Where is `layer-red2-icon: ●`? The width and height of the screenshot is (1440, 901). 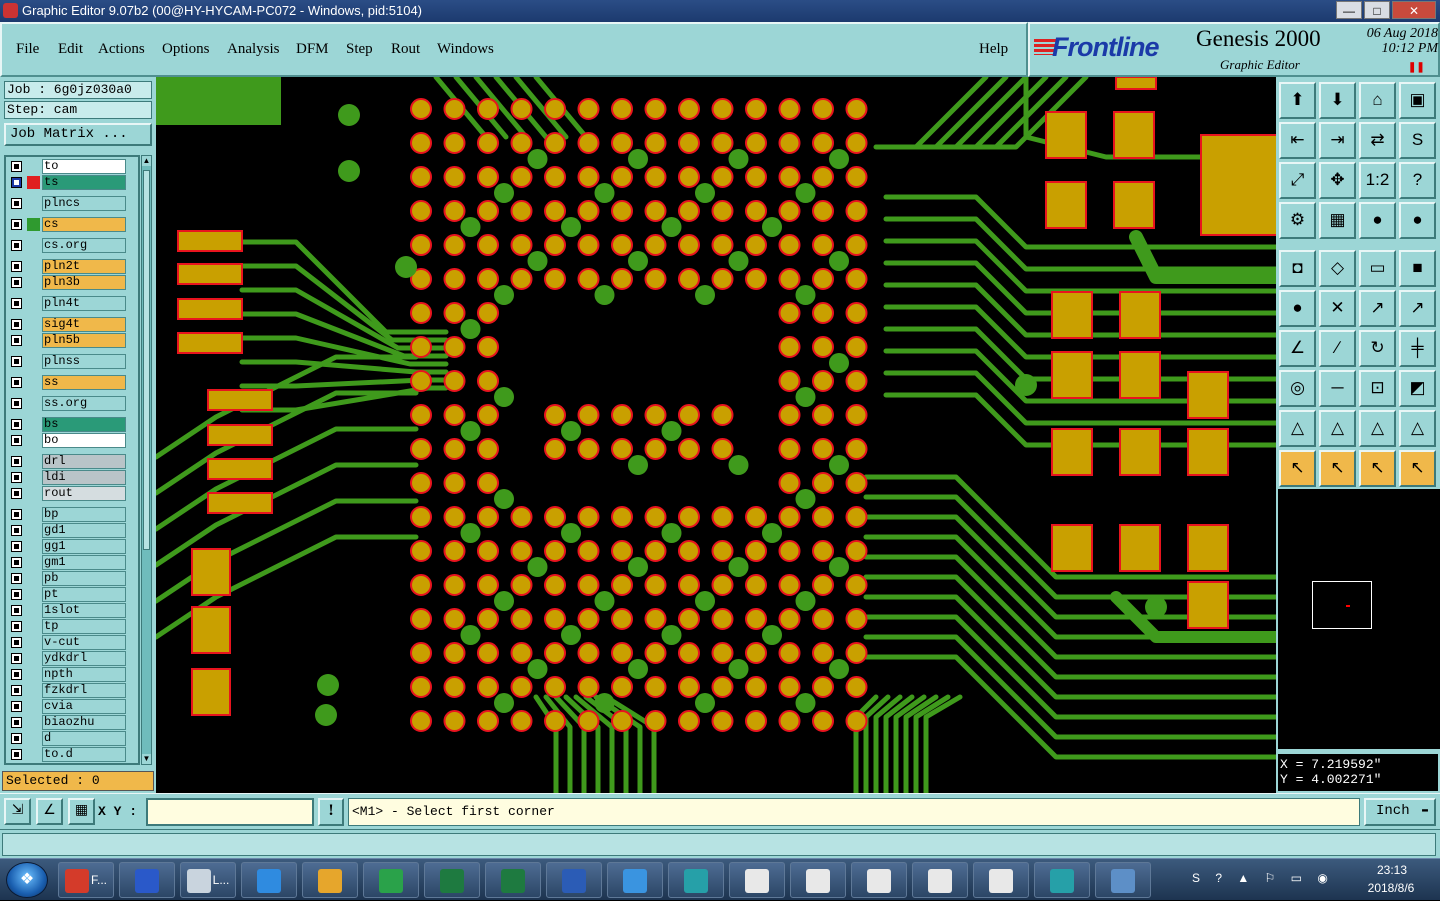
layer-red2-icon: ● is located at coordinates (1417, 220).